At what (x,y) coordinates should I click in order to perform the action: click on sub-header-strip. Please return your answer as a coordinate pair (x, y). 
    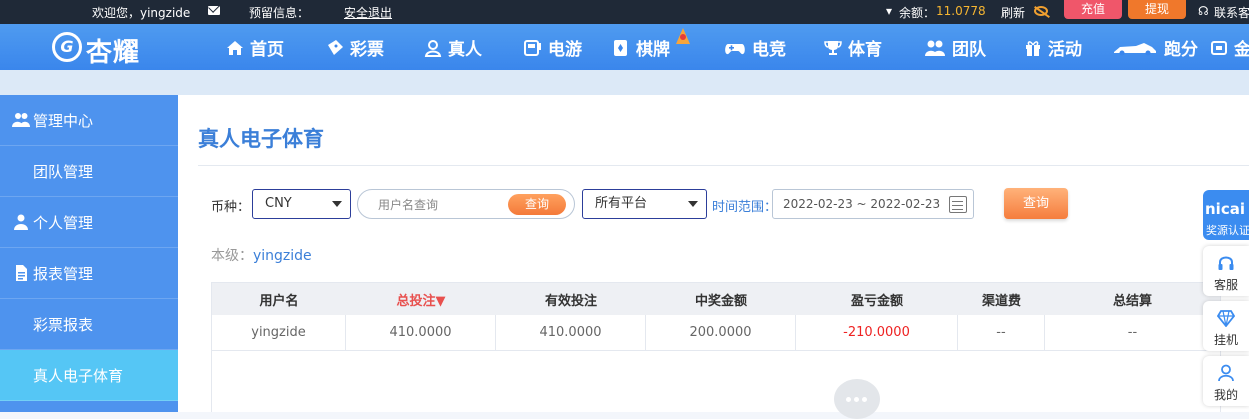
    Looking at the image, I should click on (624, 82).